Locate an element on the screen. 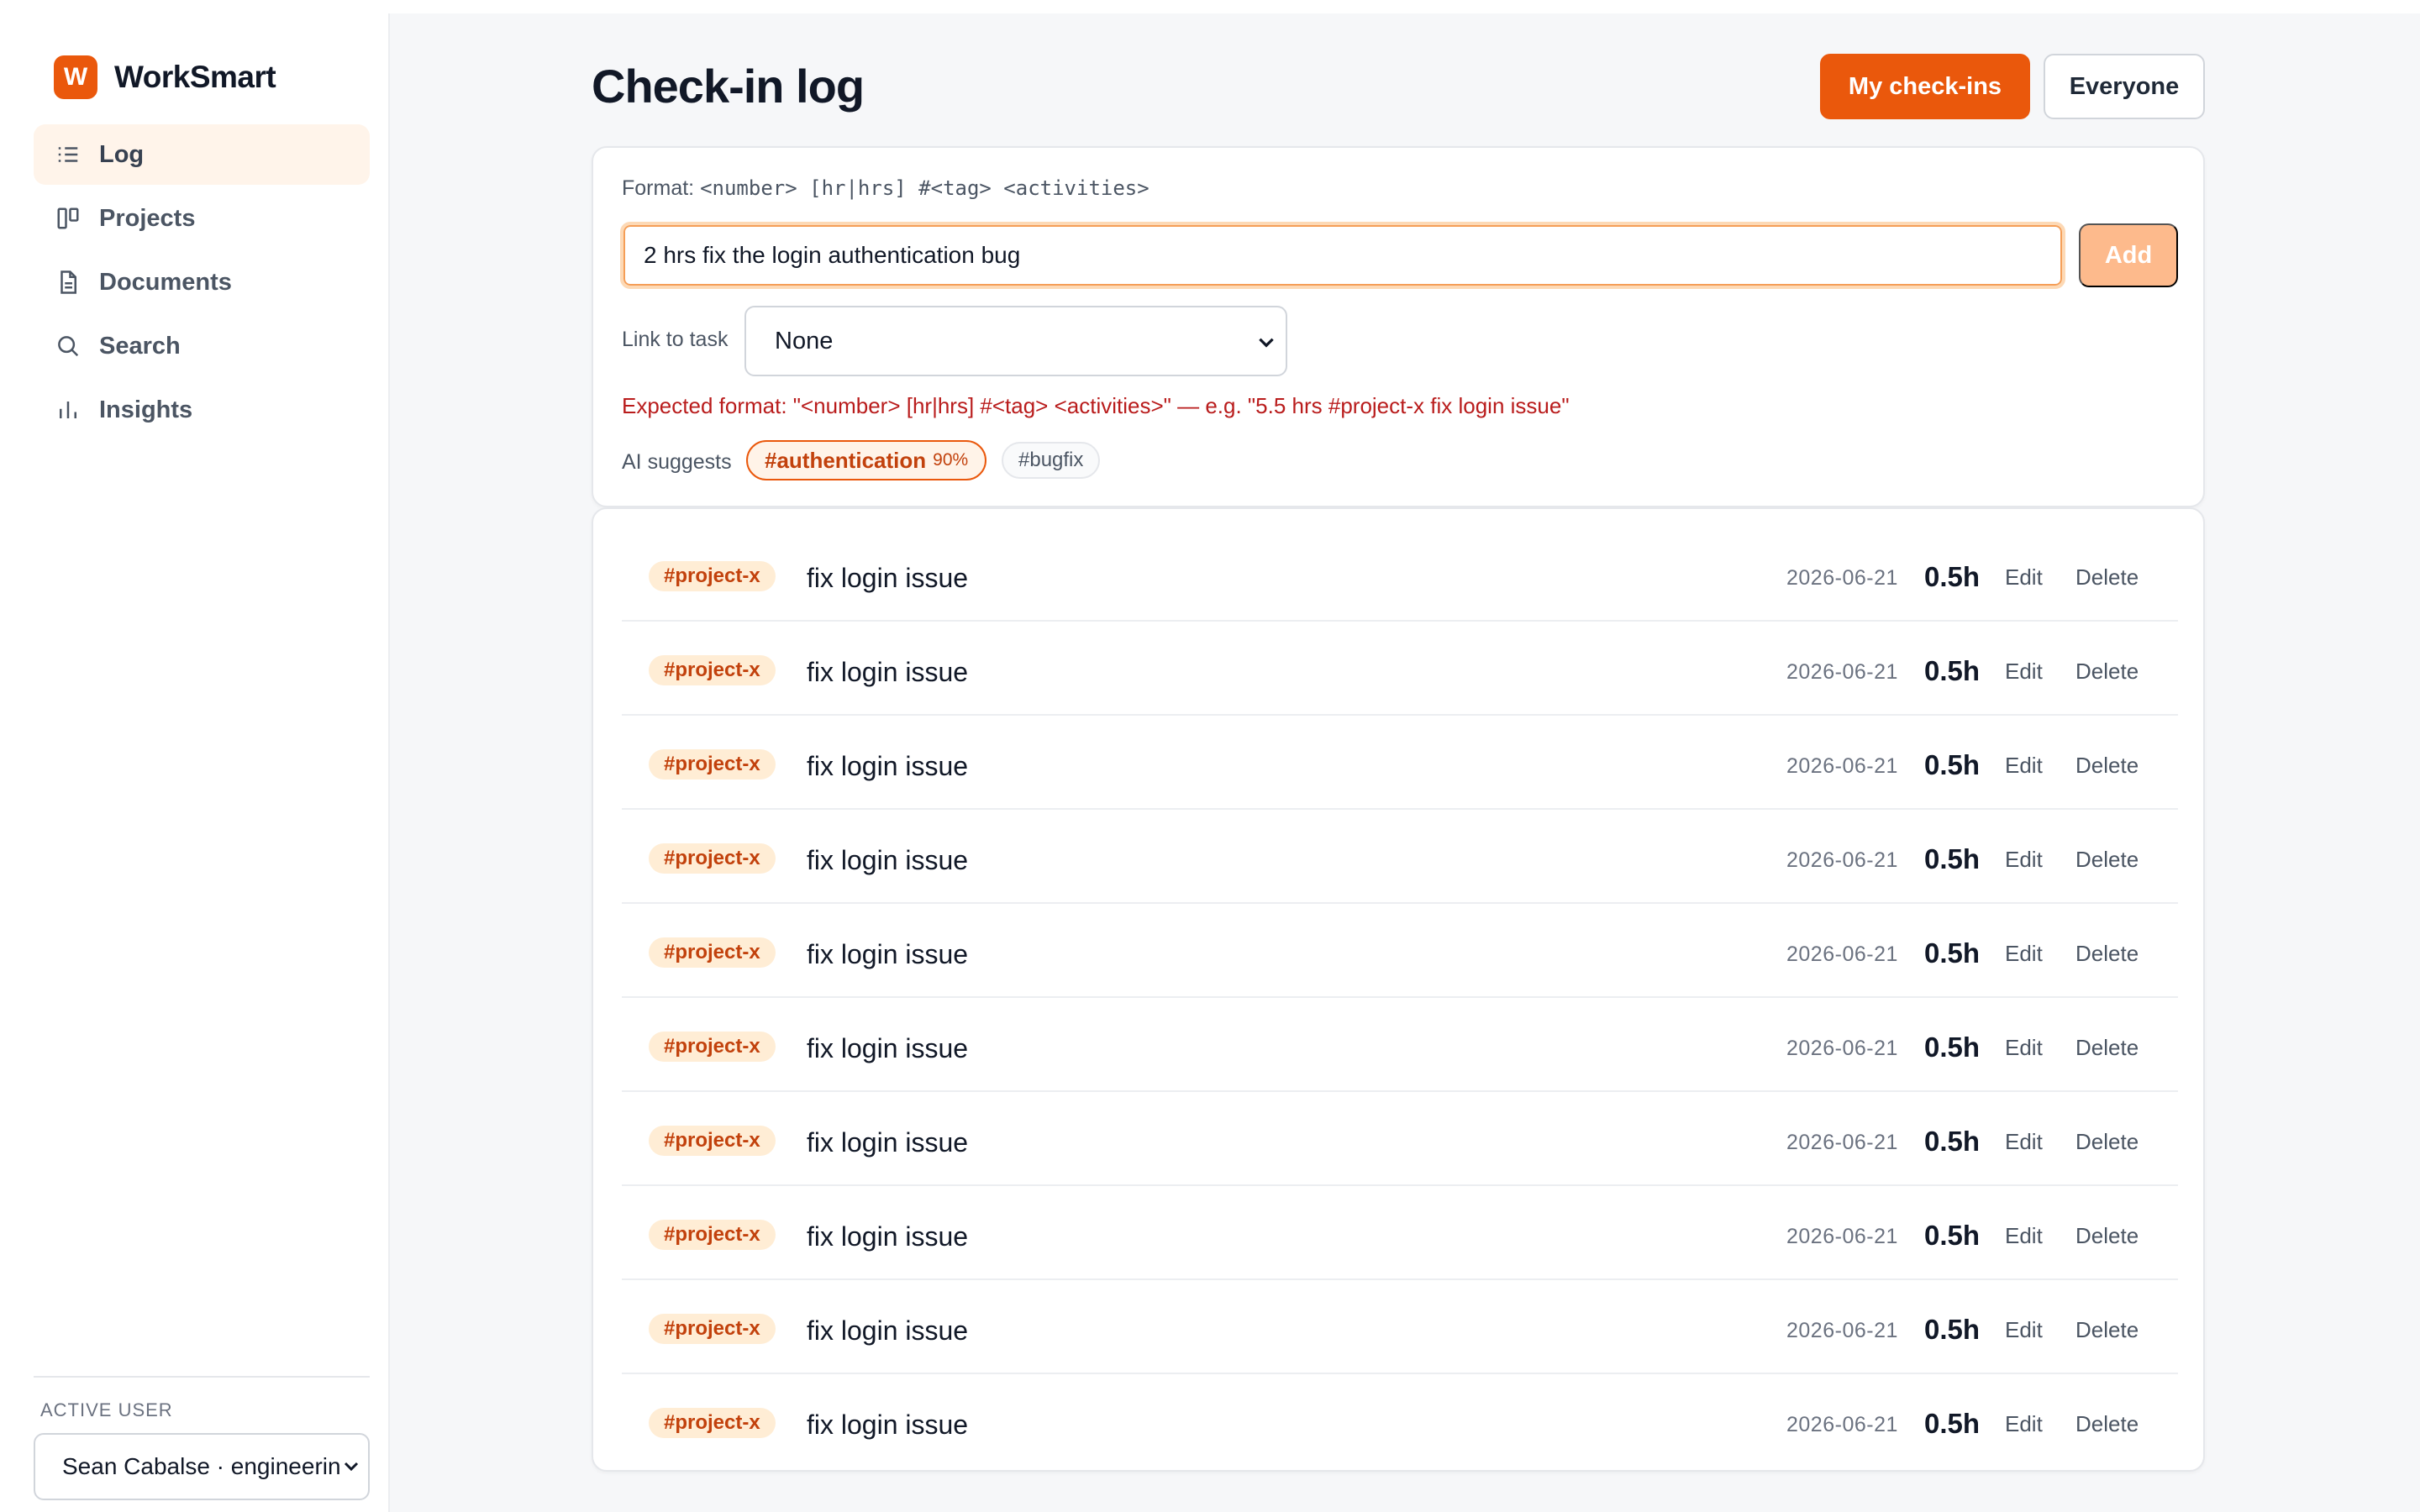 Image resolution: width=2420 pixels, height=1512 pixels. brand-name: WorkSmart is located at coordinates (195, 77).